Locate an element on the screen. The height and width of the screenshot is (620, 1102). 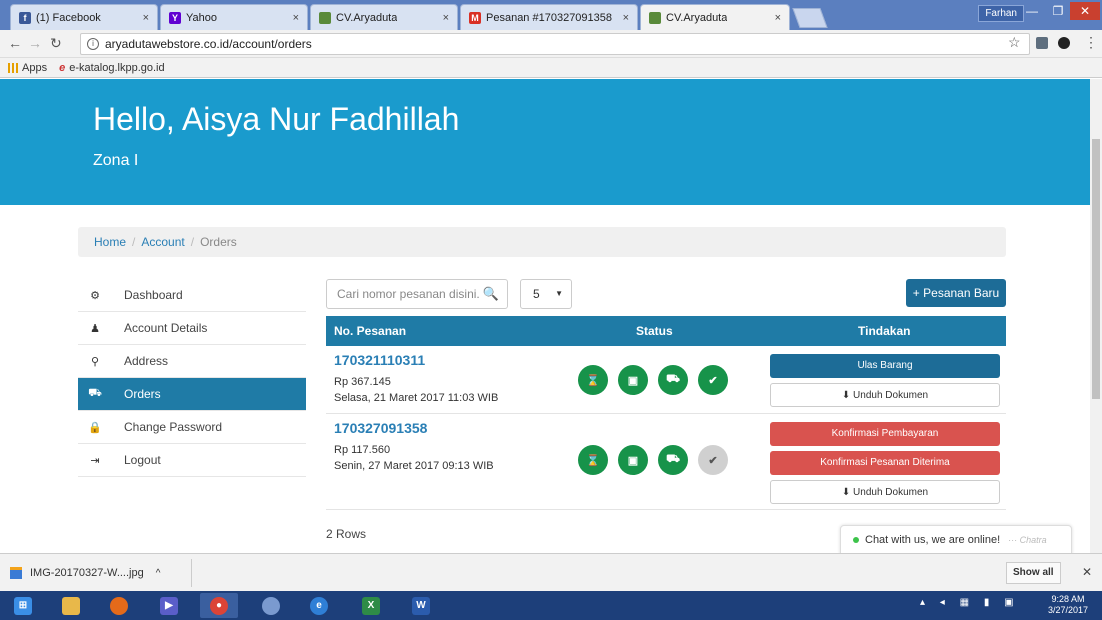
order-date: Senin, 27 Maret 2017 09:13 WIB is located at coordinates (414, 466).